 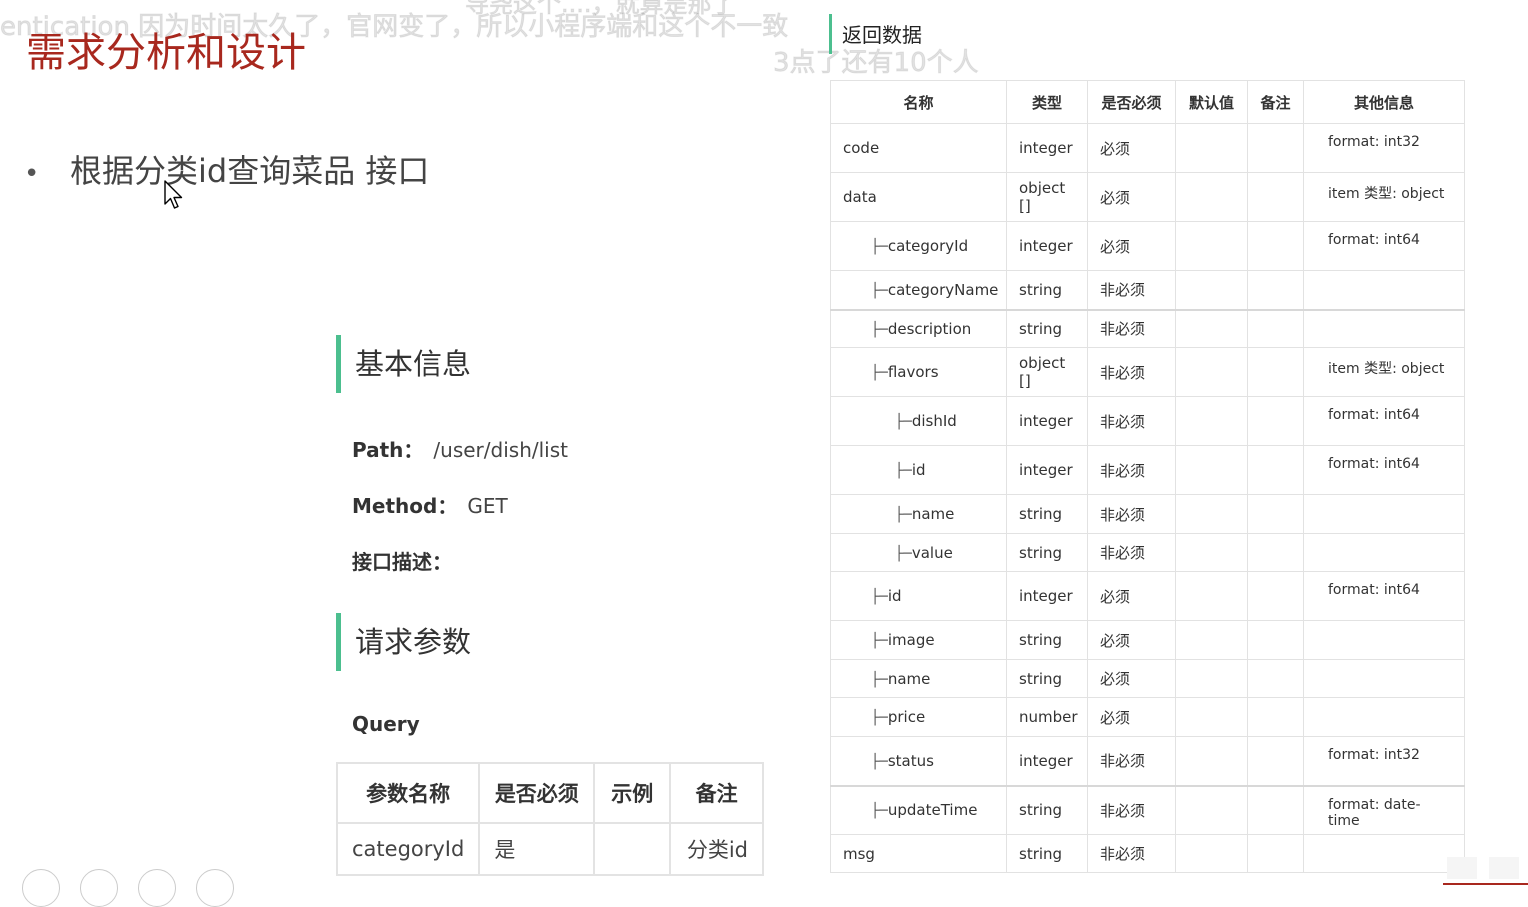 What do you see at coordinates (918, 290) in the screenshot?
I see `field-name-cell: ├─categoryName` at bounding box center [918, 290].